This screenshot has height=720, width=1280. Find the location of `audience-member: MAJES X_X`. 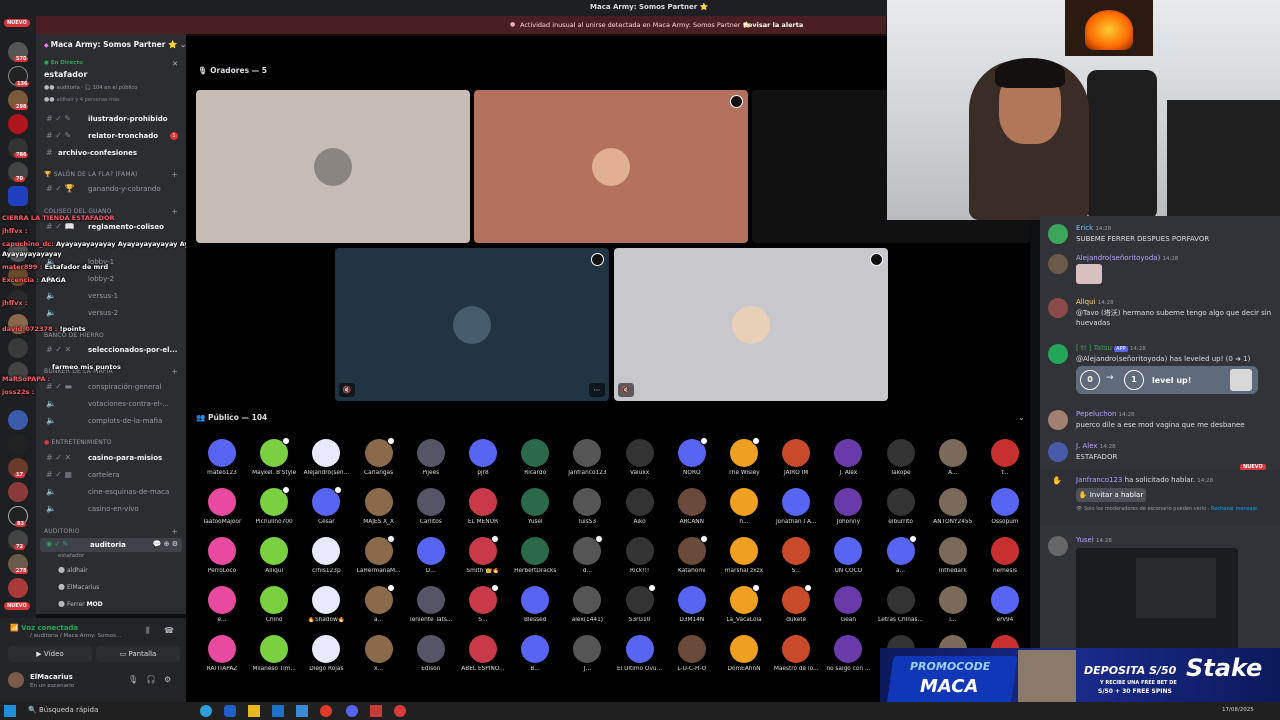

audience-member: MAJES X_X is located at coordinates (379, 506).